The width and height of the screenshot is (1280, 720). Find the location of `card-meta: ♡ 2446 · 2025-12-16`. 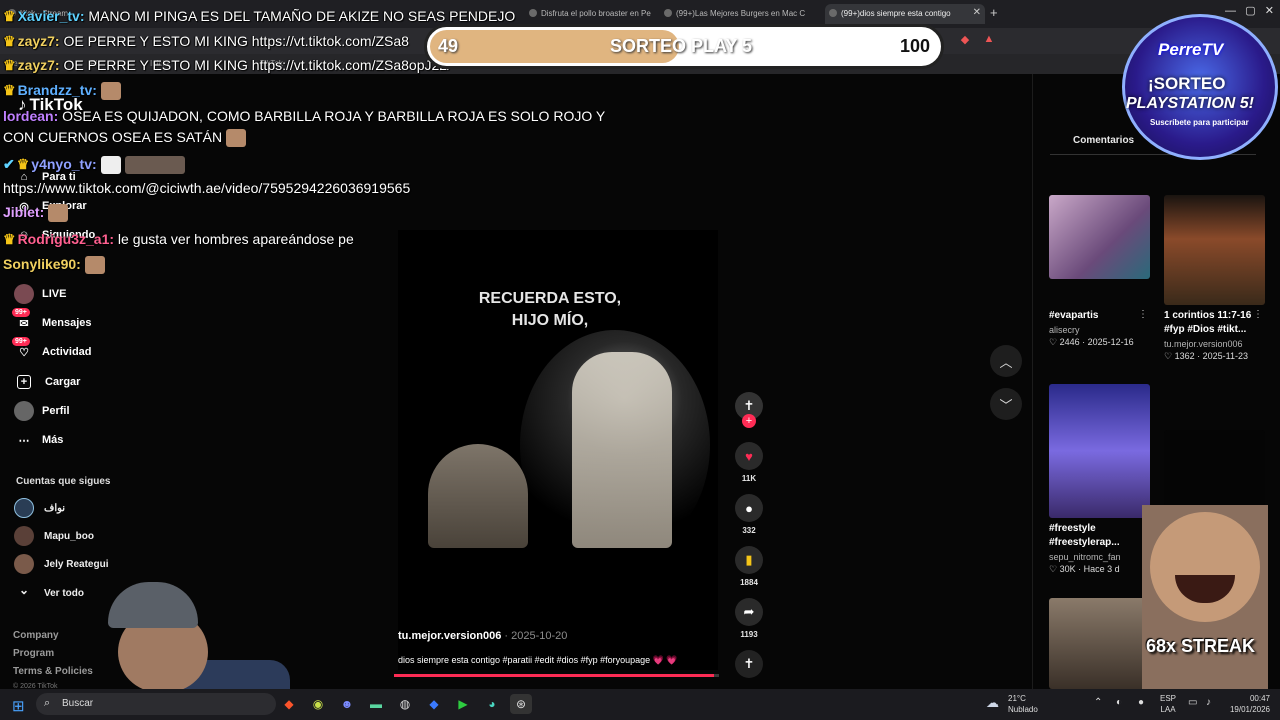

card-meta: ♡ 2446 · 2025-12-16 is located at coordinates (1091, 342).